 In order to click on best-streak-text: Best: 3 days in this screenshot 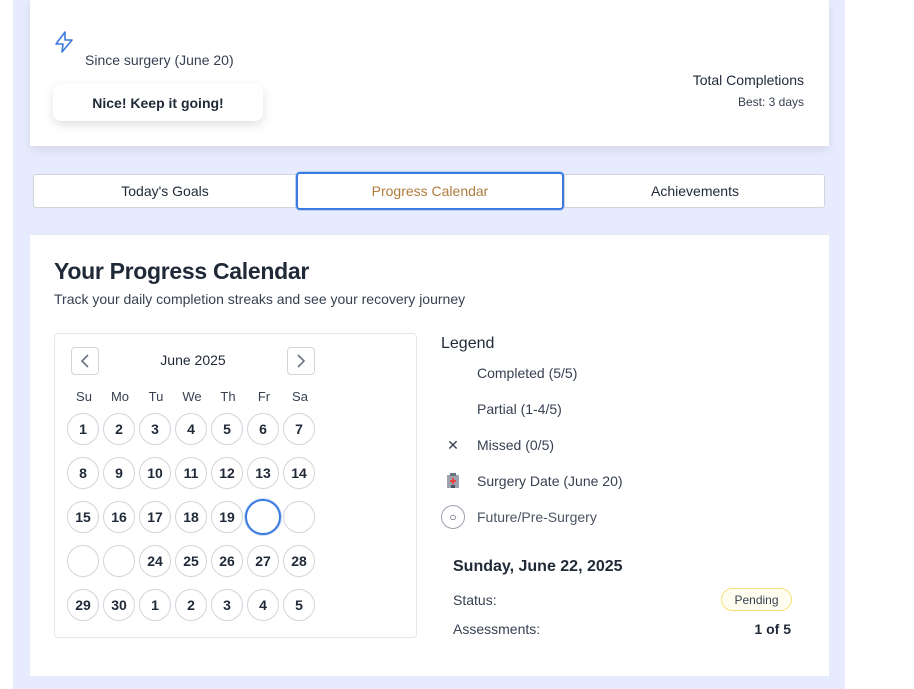, I will do `click(770, 102)`.